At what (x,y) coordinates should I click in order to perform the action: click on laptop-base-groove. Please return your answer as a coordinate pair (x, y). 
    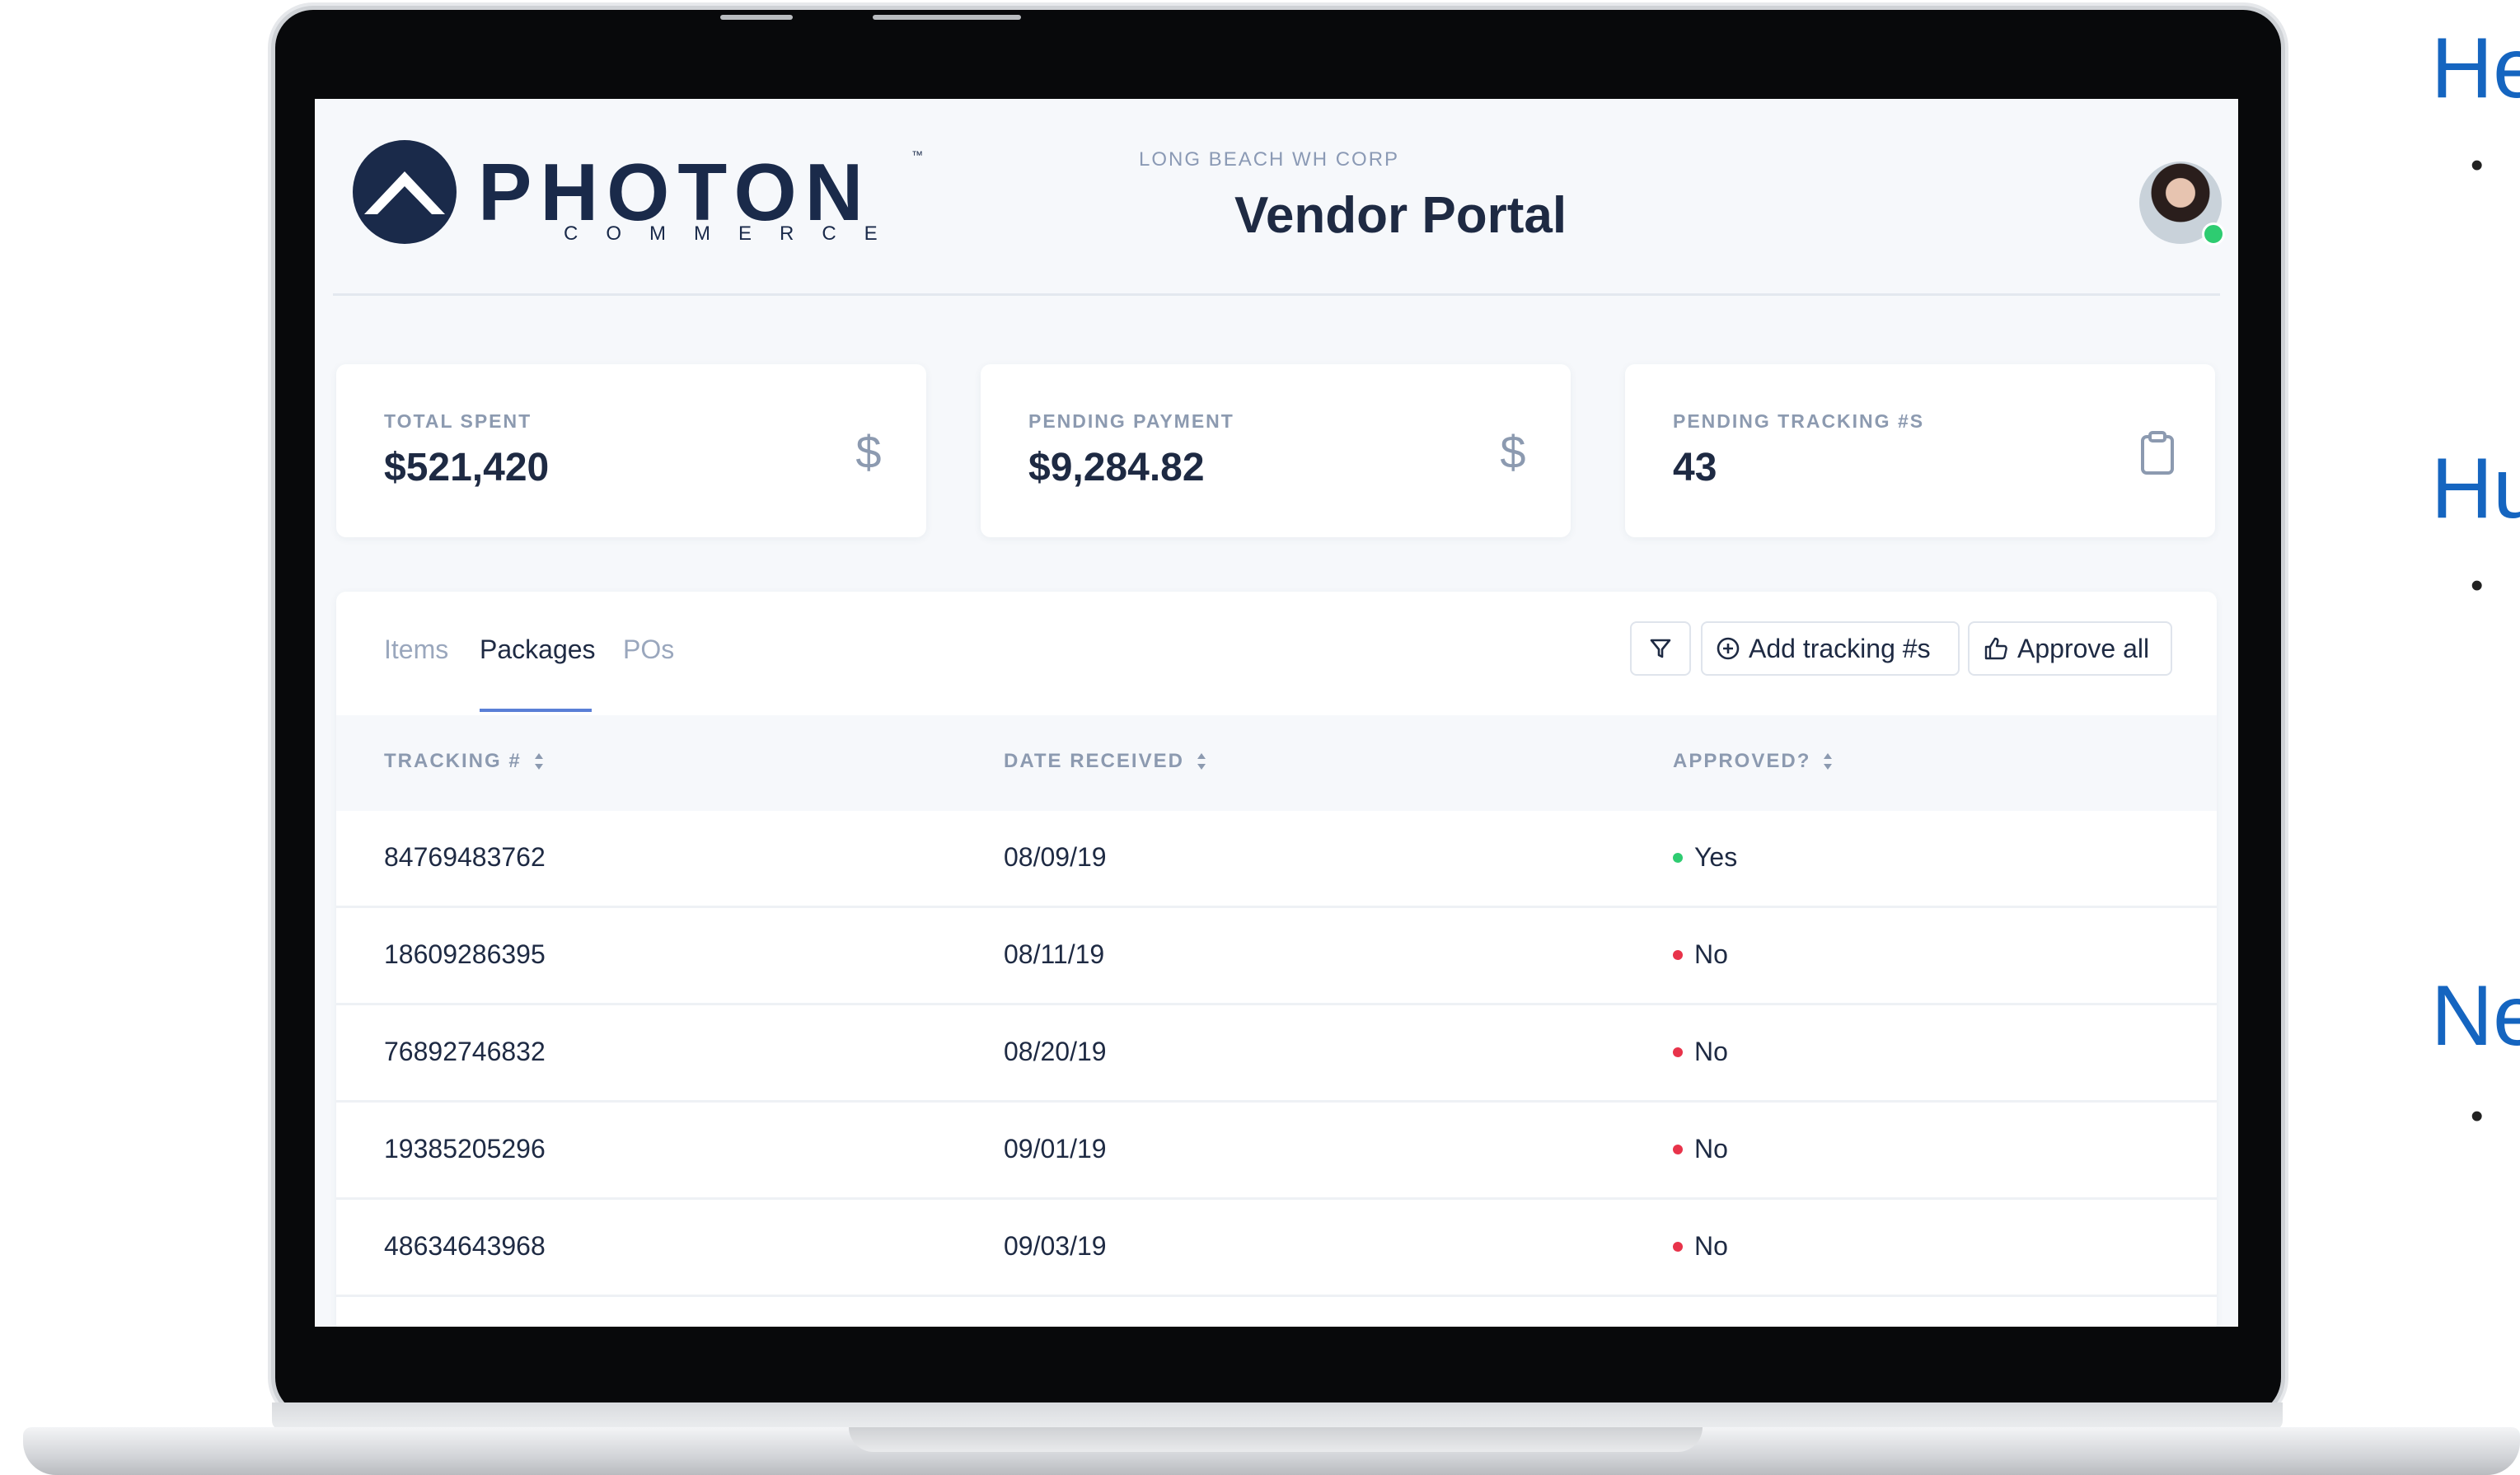
    Looking at the image, I should click on (1276, 1439).